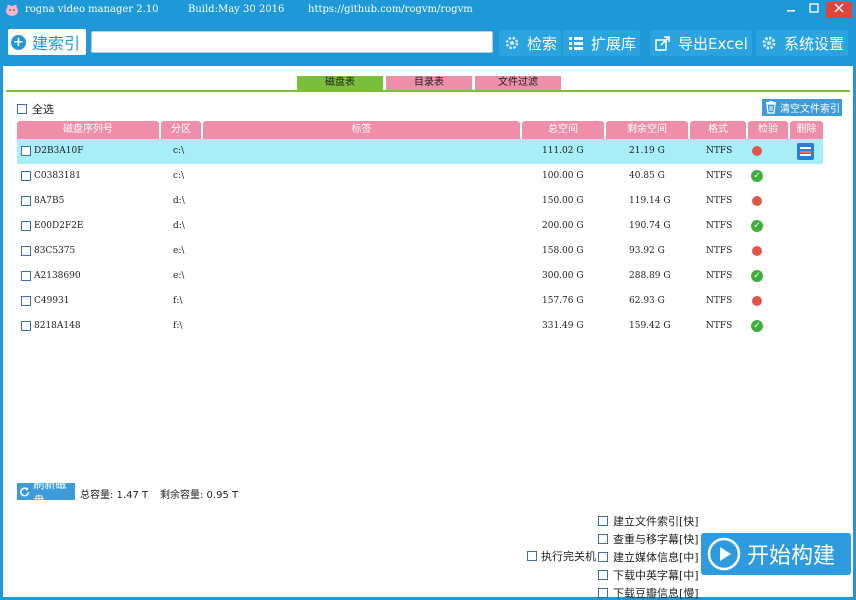 This screenshot has height=600, width=856. I want to click on cell-total: 100.00 G, so click(563, 176).